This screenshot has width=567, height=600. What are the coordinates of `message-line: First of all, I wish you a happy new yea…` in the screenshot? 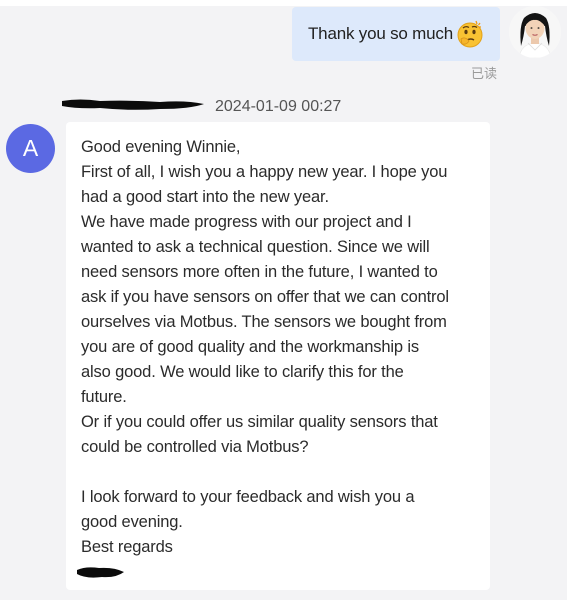 It's located at (264, 172).